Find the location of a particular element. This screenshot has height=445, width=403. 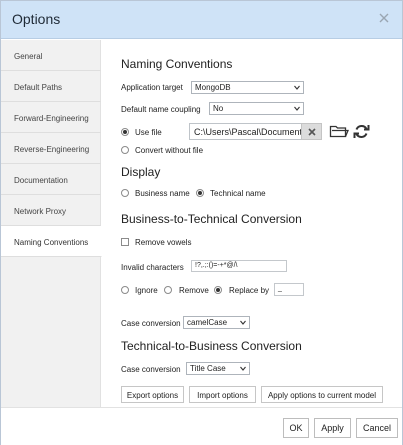

t2b-heading: Technical-to-Business Conversion is located at coordinates (211, 346).